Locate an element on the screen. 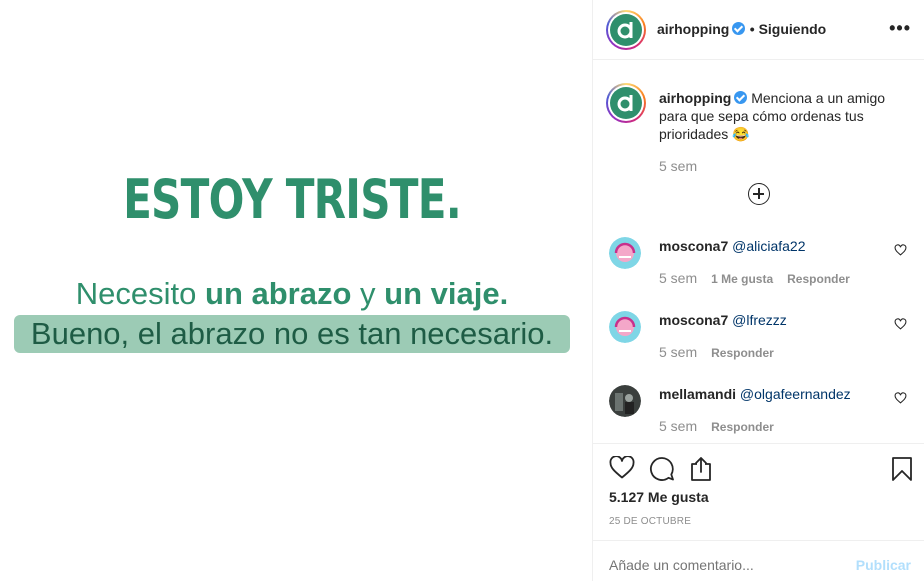 Image resolution: width=924 pixels, height=581 pixels. comment-item: moscona7 @lfrezzz 5 sem Responder is located at coordinates (758, 346).